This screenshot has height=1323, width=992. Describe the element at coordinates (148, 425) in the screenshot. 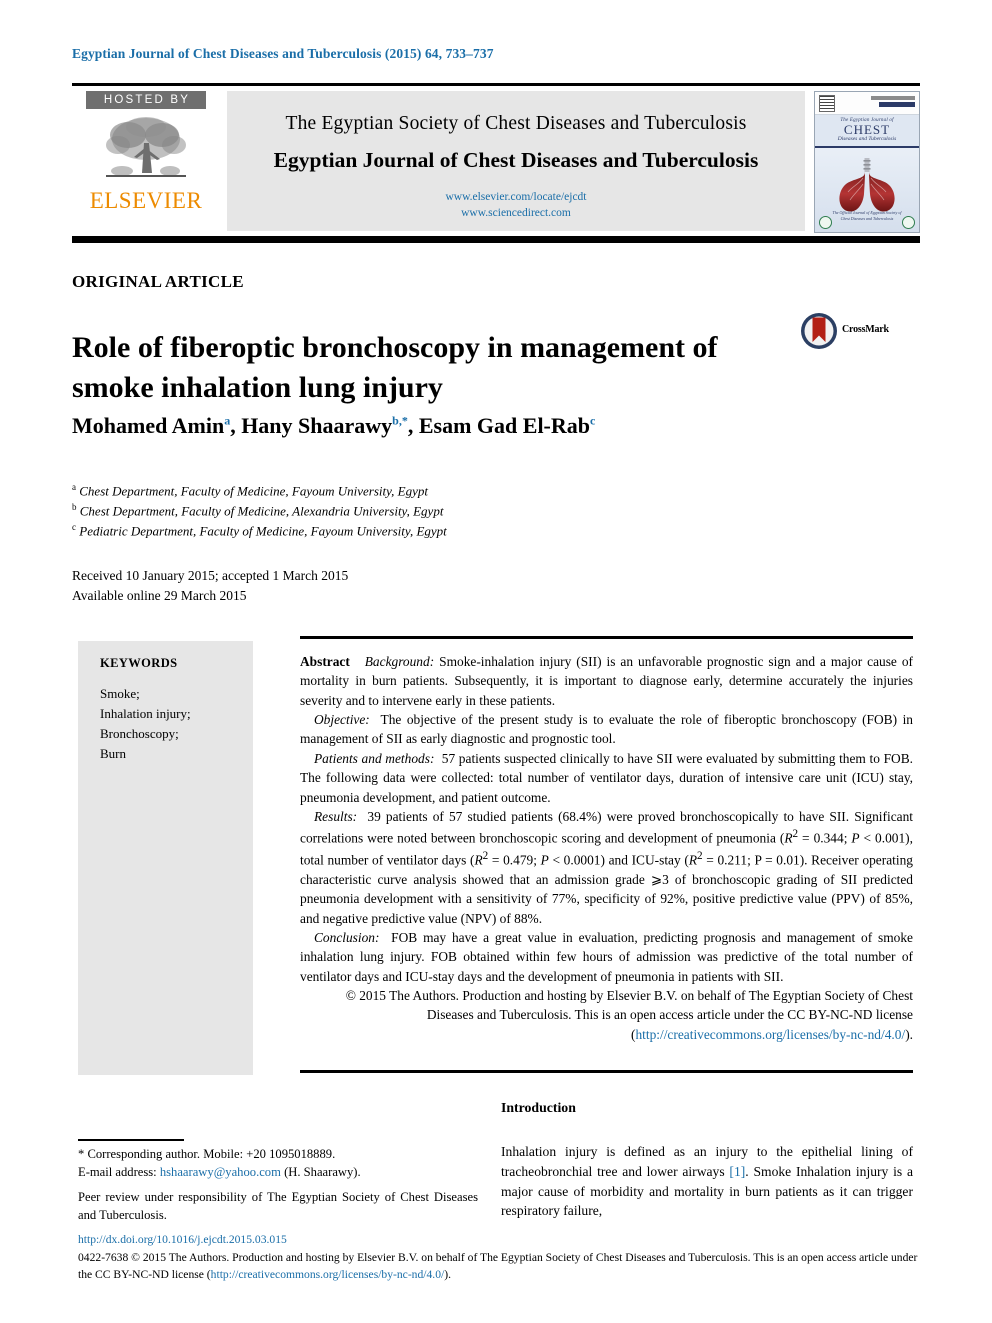

I see `author-name-1: Mohamed Amin` at that location.